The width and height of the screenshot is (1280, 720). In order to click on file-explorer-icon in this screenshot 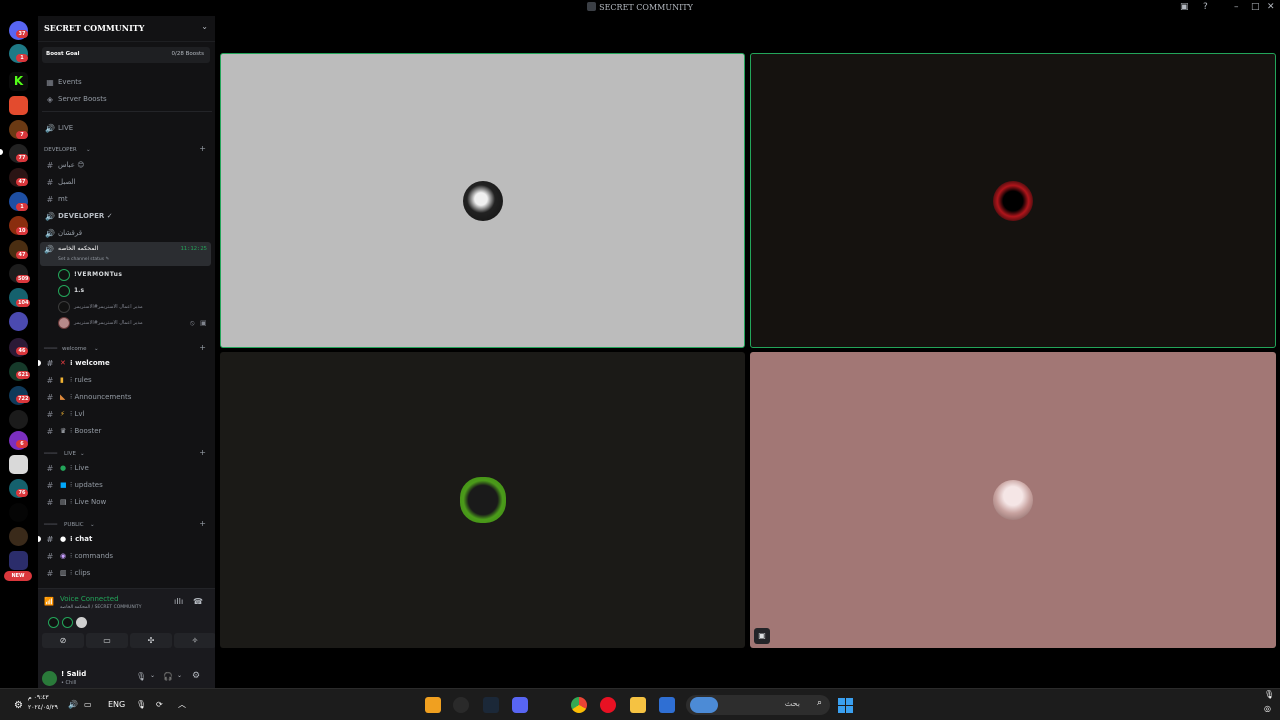, I will do `click(638, 705)`.